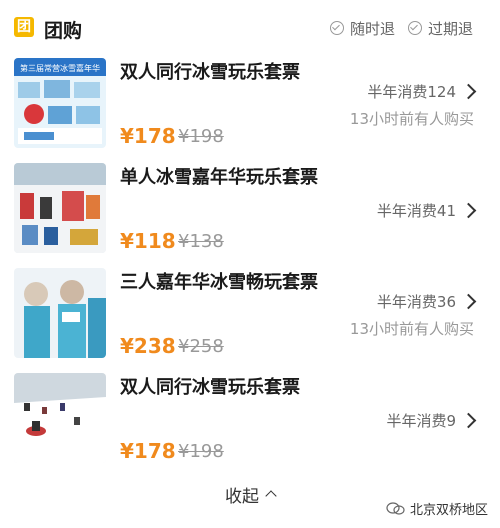 The height and width of the screenshot is (528, 500). Describe the element at coordinates (416, 211) in the screenshot. I see `deal-sales-count: 半年消费41` at that location.